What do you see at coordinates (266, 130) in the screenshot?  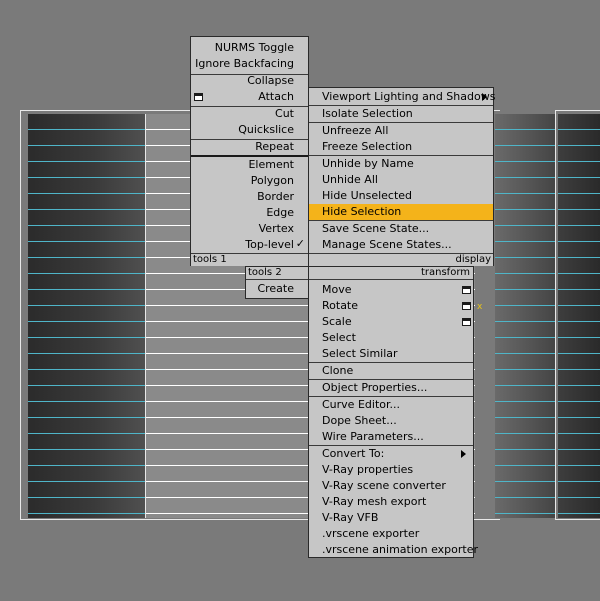 I see `menu-item-quickslice: Quickslice` at bounding box center [266, 130].